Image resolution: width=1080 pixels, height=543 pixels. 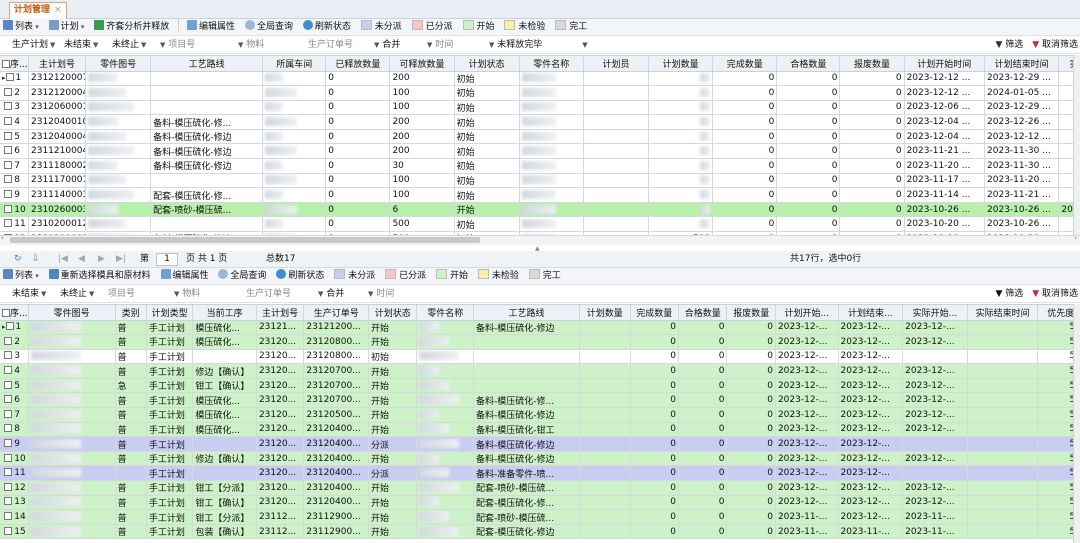 What do you see at coordinates (207, 166) in the screenshot?
I see `route-cell: 备料-模压硫化-修边` at bounding box center [207, 166].